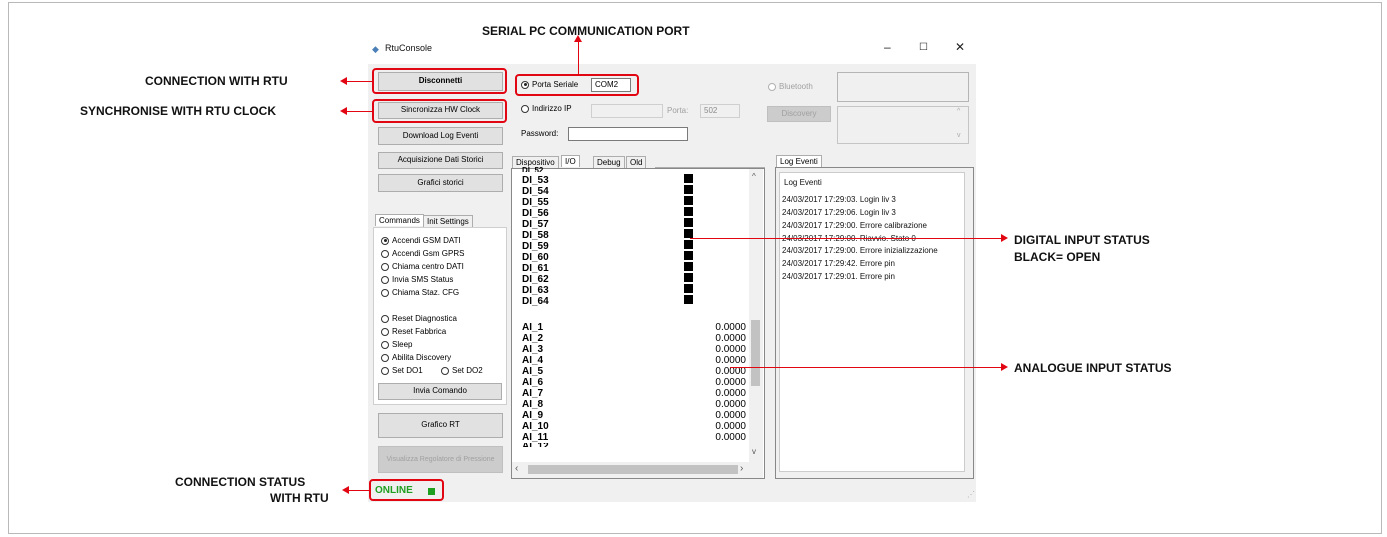  I want to click on annotation-status-1: CONNECTION STATUS, so click(240, 482).